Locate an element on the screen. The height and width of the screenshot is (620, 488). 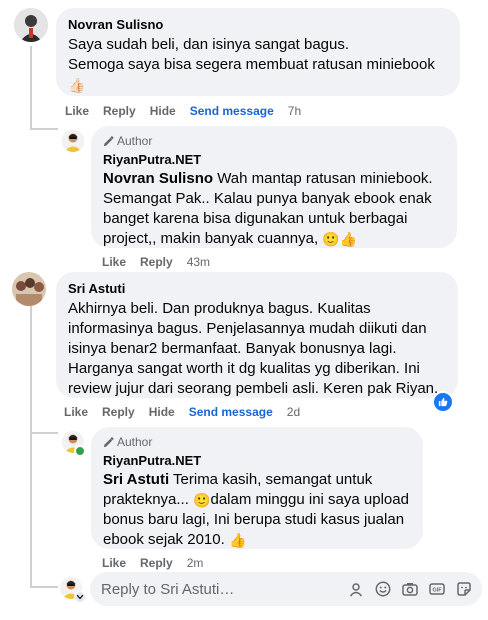
timestamp: 43m is located at coordinates (198, 262).